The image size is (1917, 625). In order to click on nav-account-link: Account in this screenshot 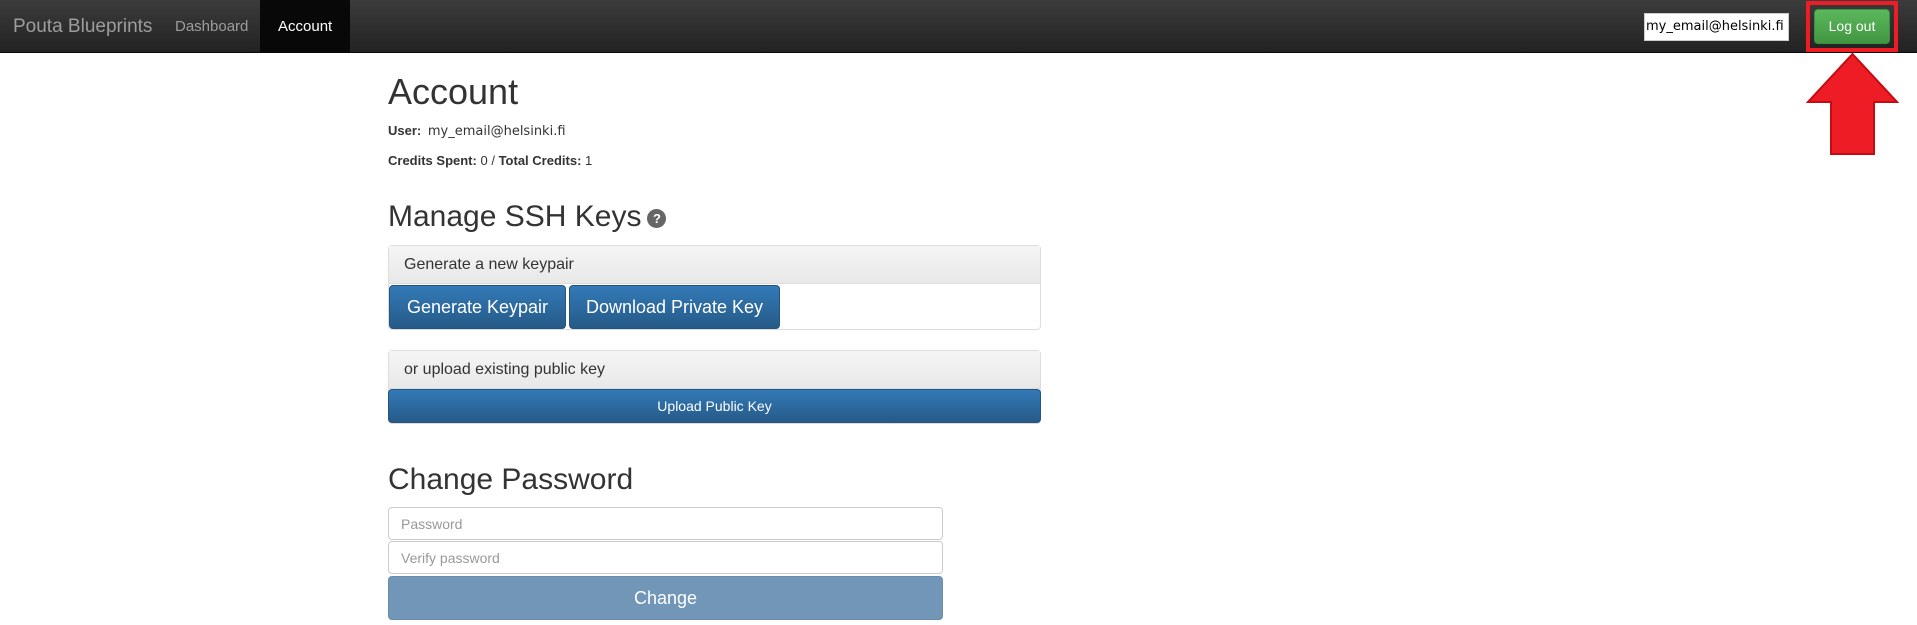, I will do `click(305, 26)`.